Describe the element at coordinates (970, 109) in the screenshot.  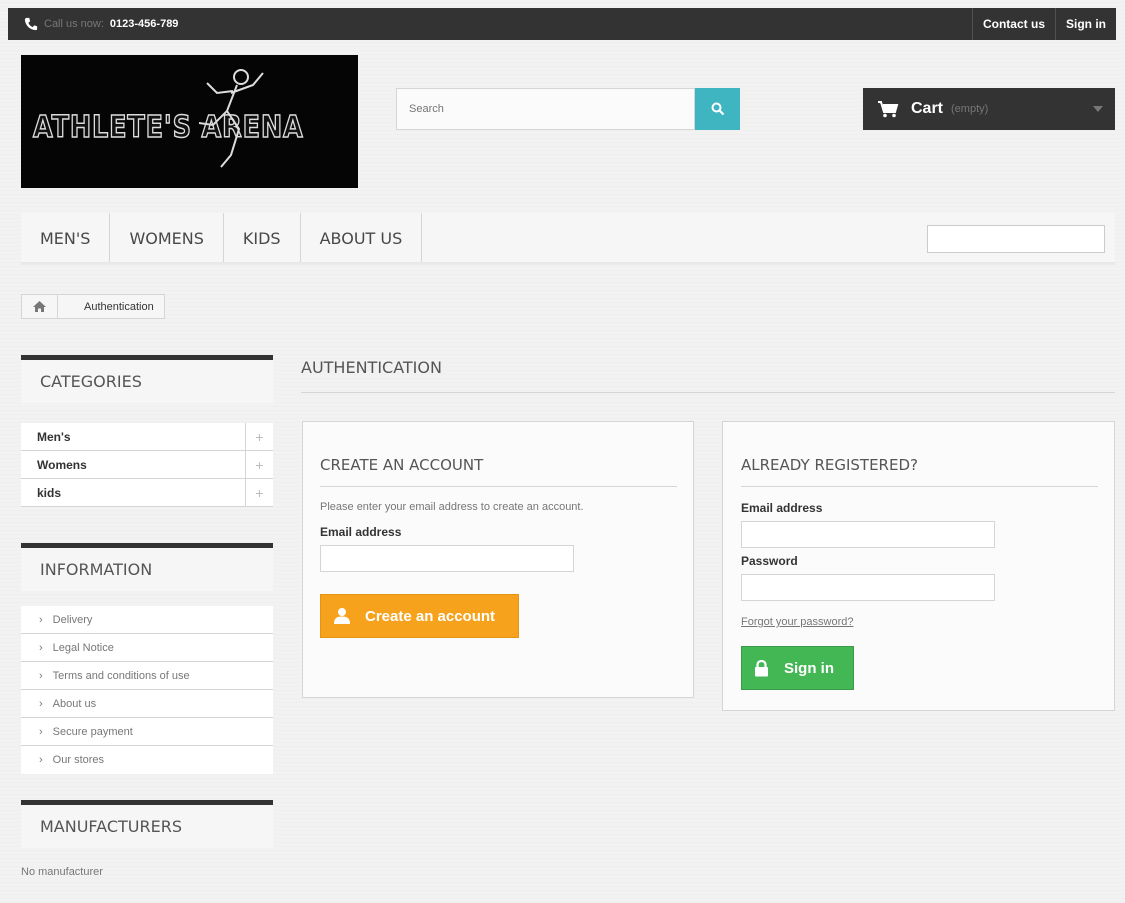
I see `cart-status: (empty)` at that location.